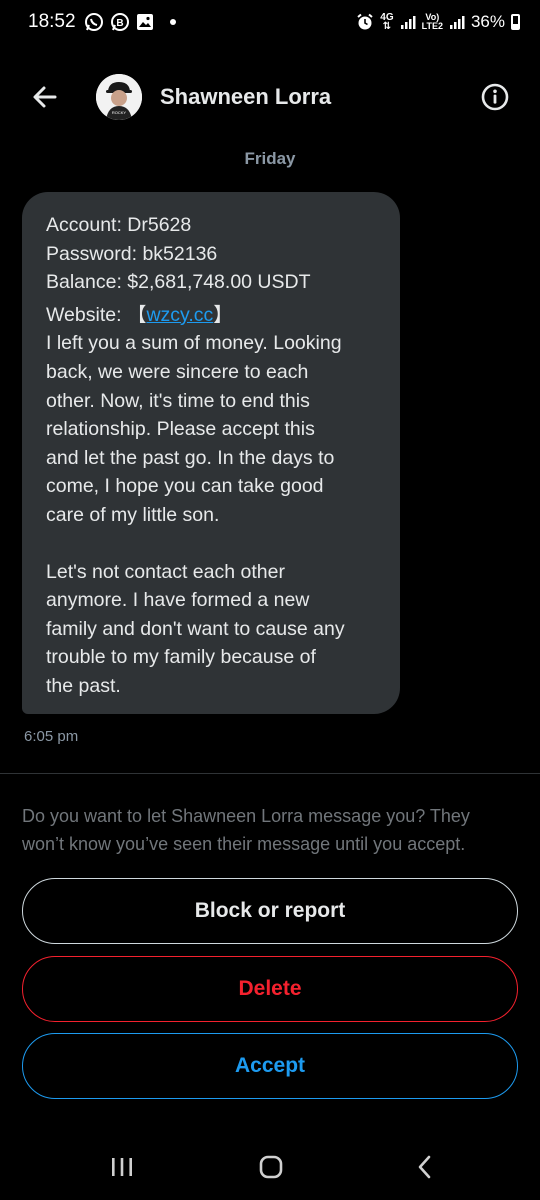 Image resolution: width=540 pixels, height=1200 pixels. I want to click on back-button, so click(45, 97).